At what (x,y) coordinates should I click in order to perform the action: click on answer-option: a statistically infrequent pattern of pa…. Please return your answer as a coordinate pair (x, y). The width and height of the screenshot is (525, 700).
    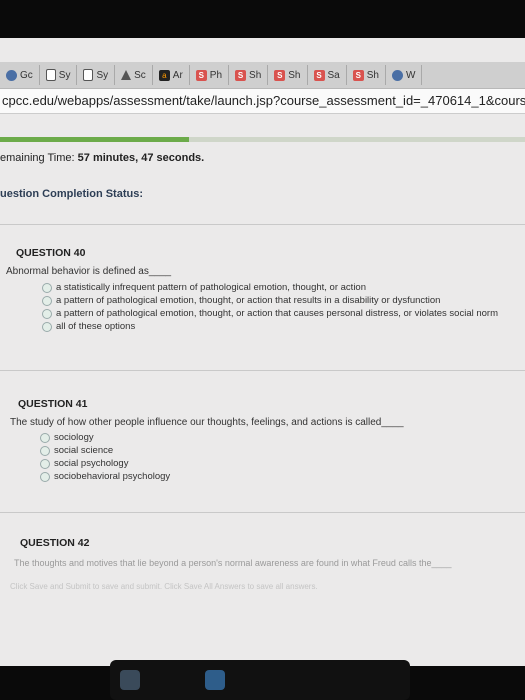
    Looking at the image, I should click on (270, 287).